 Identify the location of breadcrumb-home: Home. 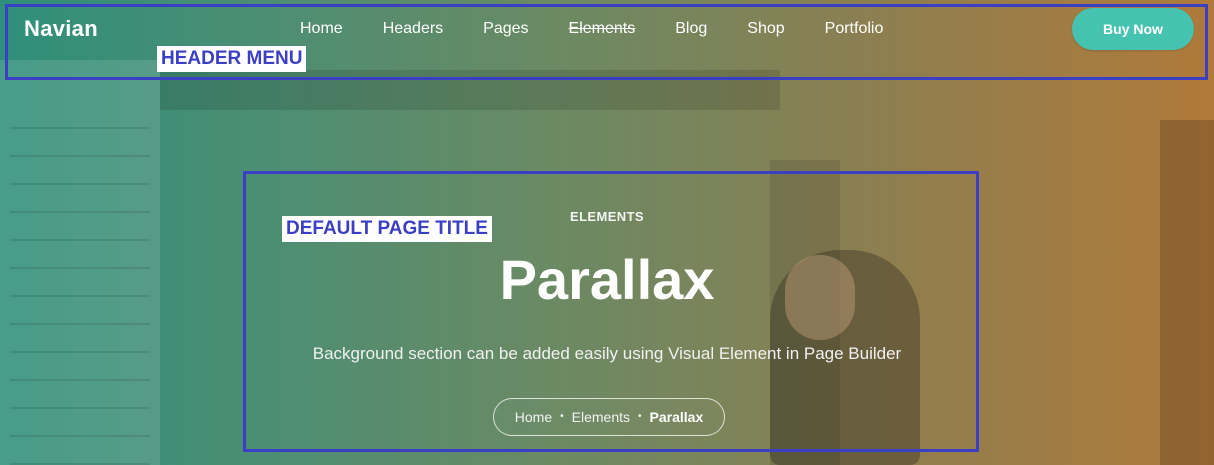
(533, 417).